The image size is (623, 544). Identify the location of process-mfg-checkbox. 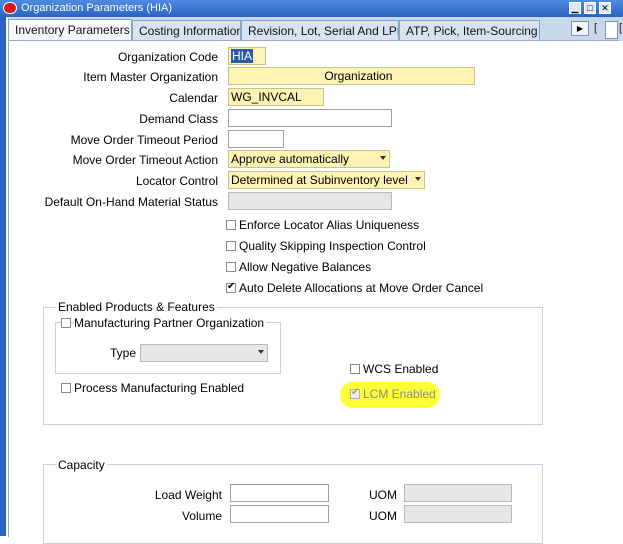
(66, 388).